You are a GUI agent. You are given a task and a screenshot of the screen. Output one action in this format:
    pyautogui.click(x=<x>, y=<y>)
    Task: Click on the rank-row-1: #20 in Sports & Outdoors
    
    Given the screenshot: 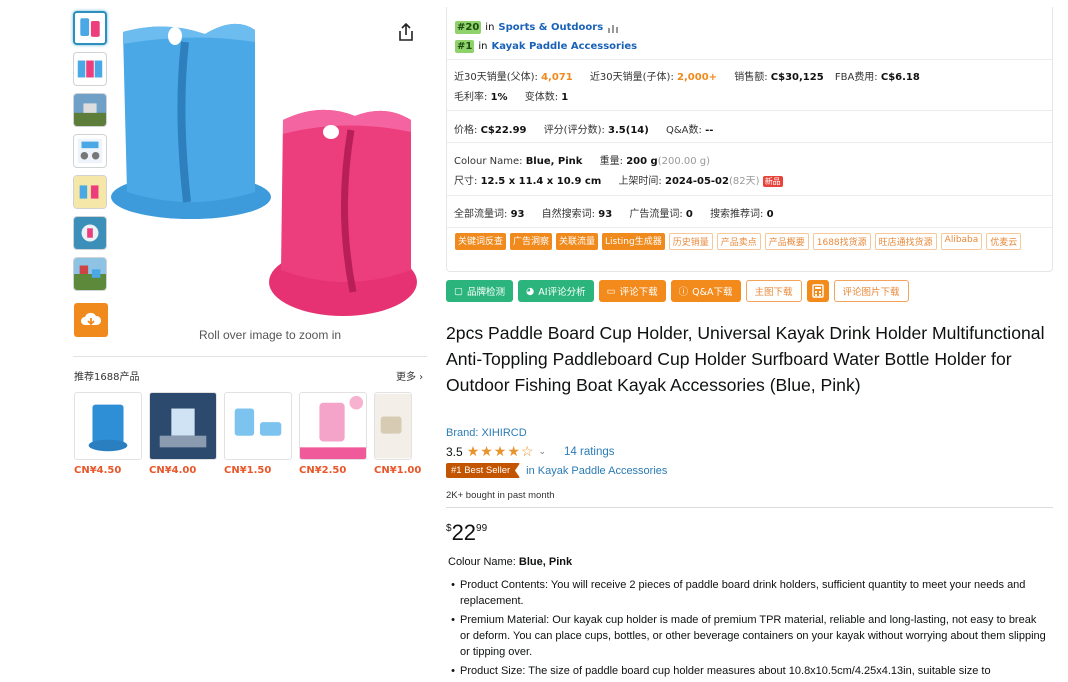 What is the action you would take?
    pyautogui.click(x=537, y=27)
    